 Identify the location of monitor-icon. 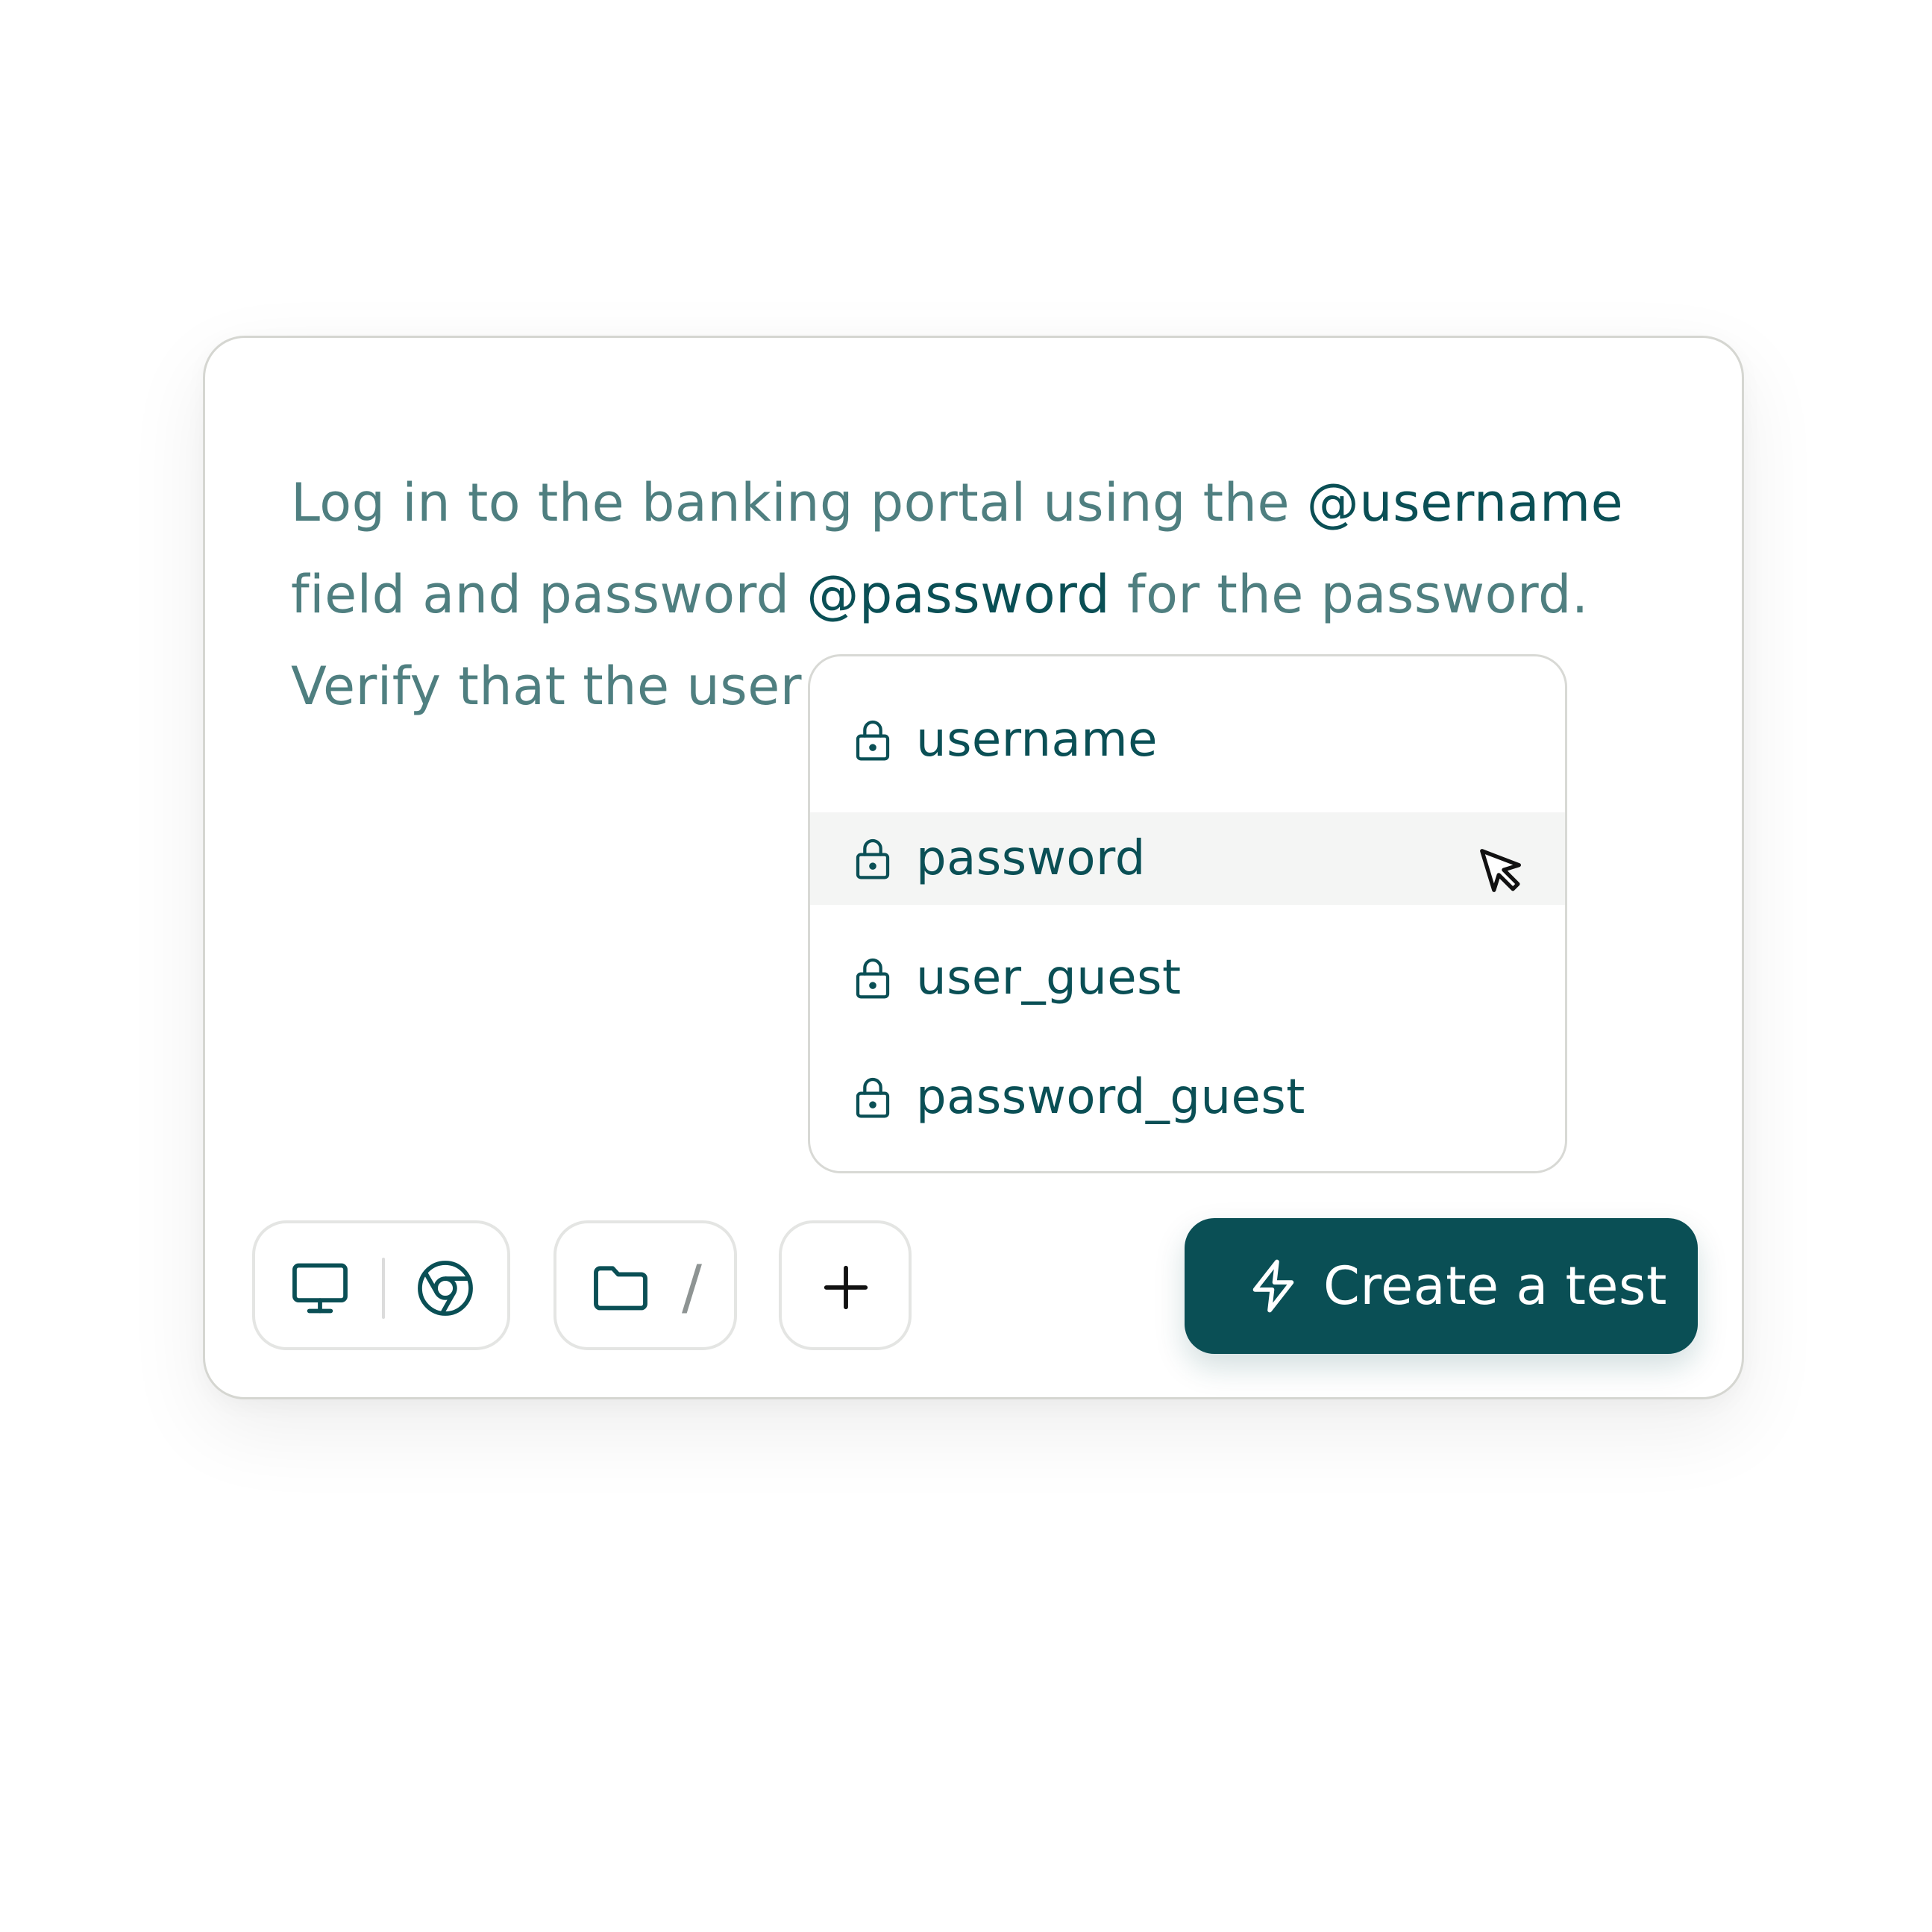
(320, 1288).